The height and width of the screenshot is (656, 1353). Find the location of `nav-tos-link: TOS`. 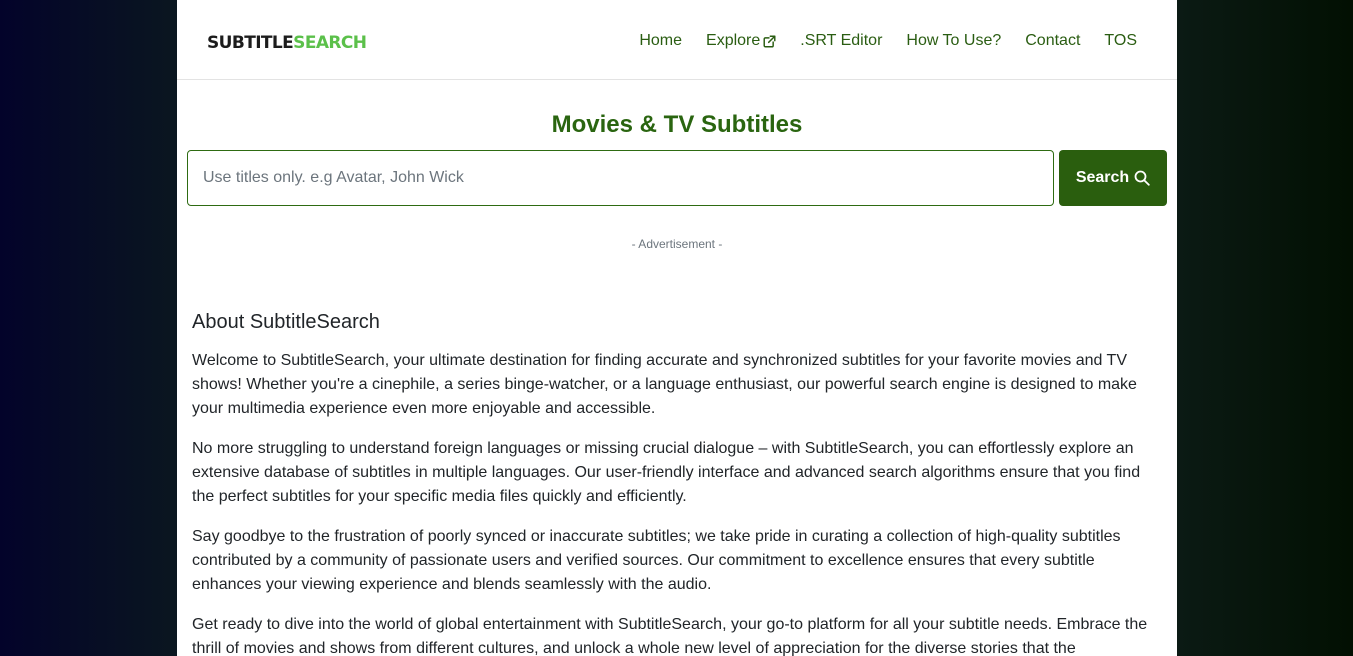

nav-tos-link: TOS is located at coordinates (1120, 41).